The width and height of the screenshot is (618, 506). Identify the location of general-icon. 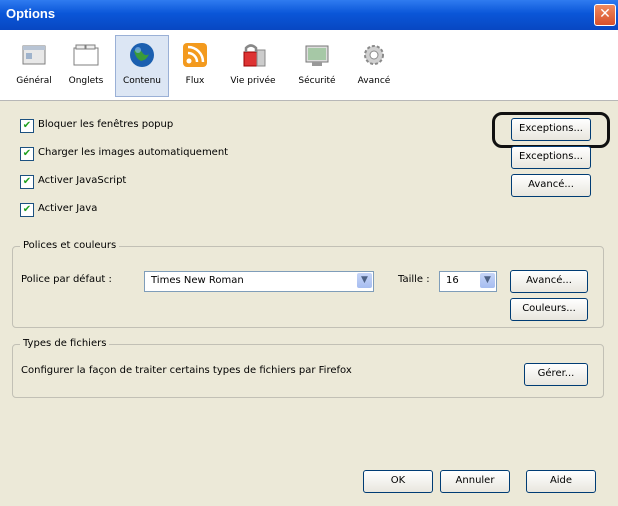
(34, 55).